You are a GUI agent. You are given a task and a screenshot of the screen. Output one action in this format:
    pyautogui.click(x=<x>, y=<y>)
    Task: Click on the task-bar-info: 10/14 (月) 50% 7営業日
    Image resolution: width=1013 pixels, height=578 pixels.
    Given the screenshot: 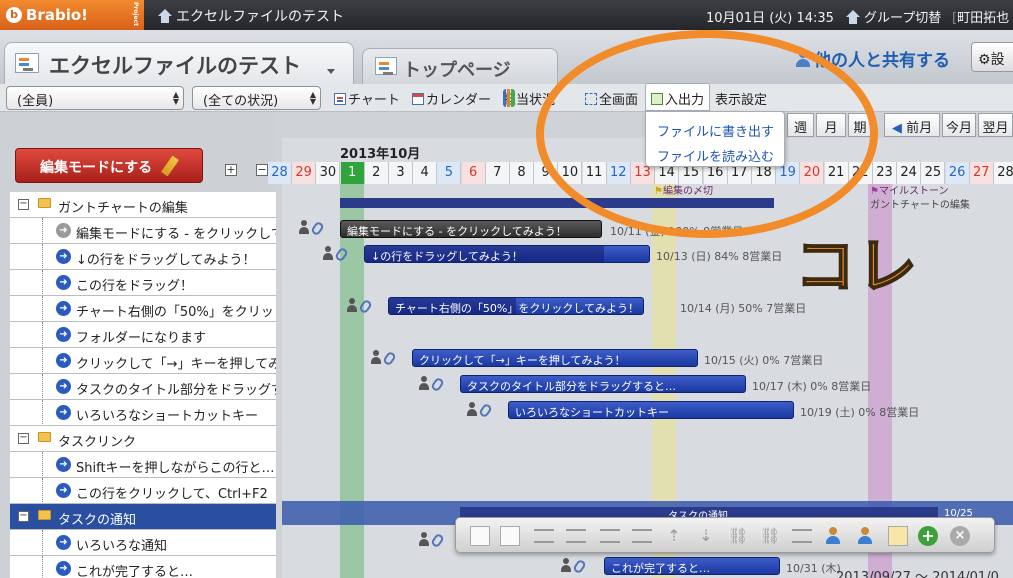 What is the action you would take?
    pyautogui.click(x=743, y=308)
    